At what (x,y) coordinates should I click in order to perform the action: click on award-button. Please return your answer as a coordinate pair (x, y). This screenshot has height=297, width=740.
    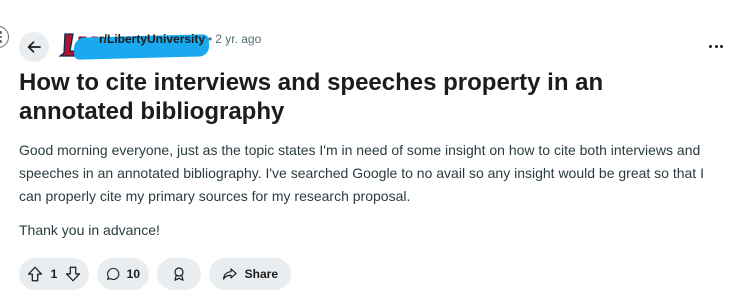
    Looking at the image, I should click on (179, 274).